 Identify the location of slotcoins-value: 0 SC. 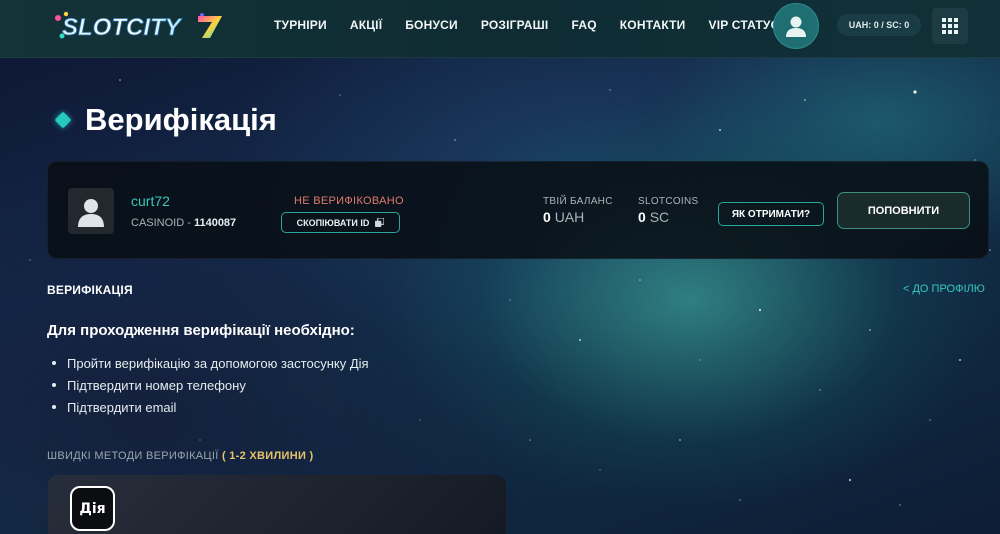
(653, 217).